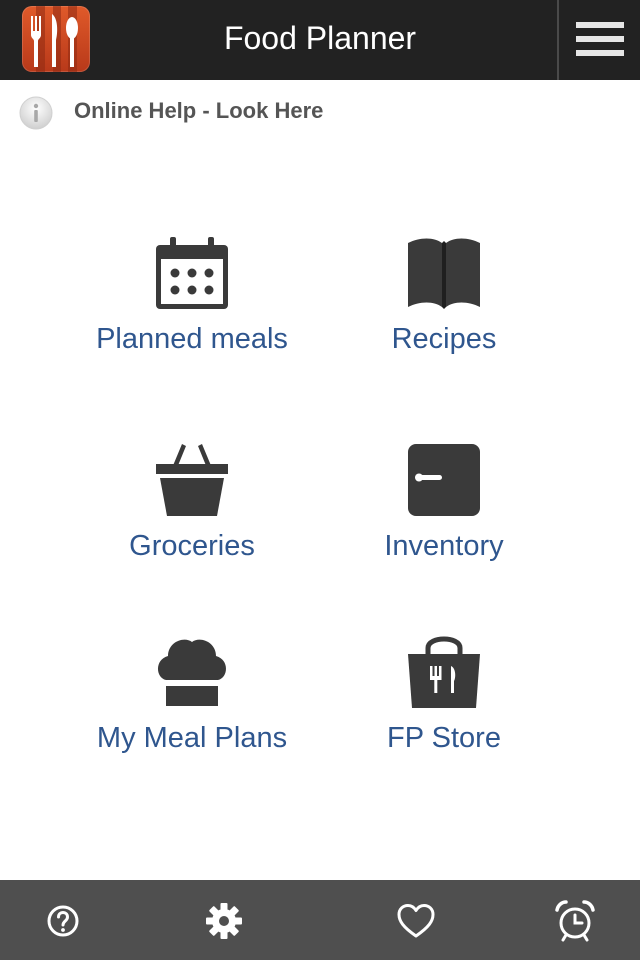 Image resolution: width=640 pixels, height=960 pixels. Describe the element at coordinates (320, 920) in the screenshot. I see `bottom-toolbar` at that location.